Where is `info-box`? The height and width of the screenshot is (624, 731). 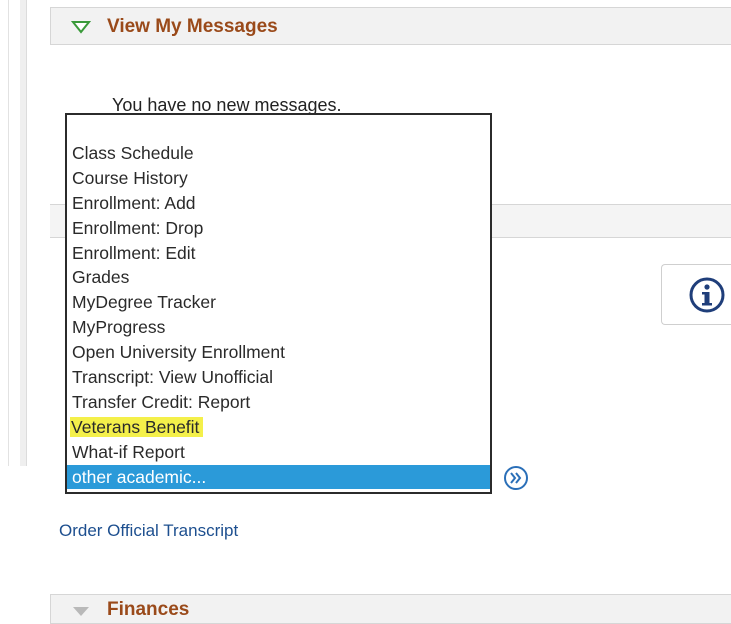 info-box is located at coordinates (696, 294).